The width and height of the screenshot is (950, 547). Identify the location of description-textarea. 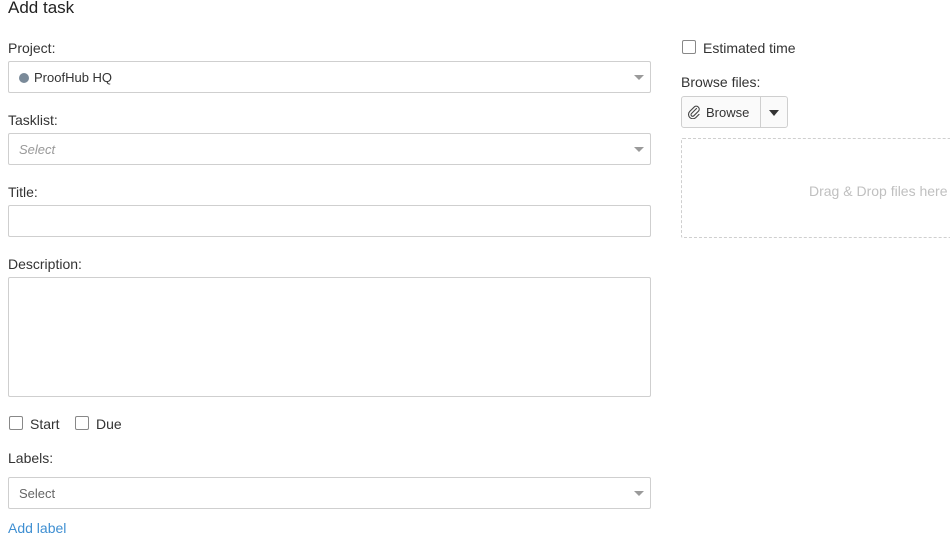
(329, 337).